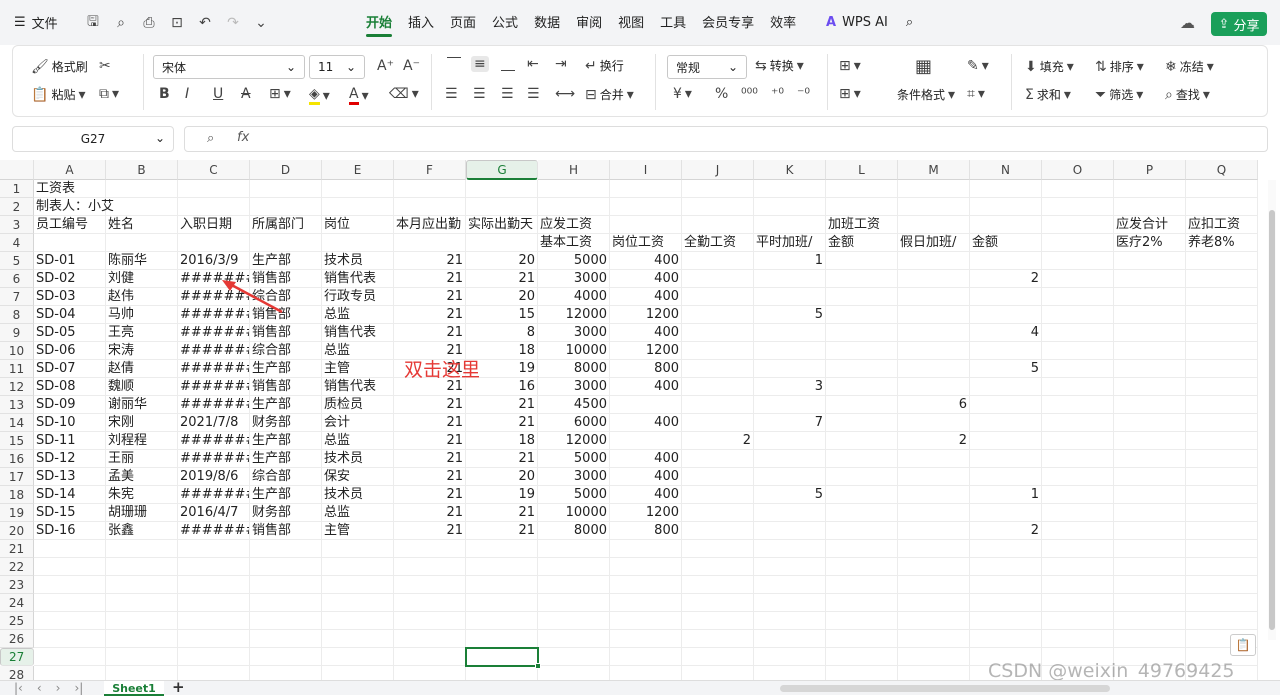 Image resolution: width=1280 pixels, height=696 pixels. I want to click on select-all-corner, so click(17, 170).